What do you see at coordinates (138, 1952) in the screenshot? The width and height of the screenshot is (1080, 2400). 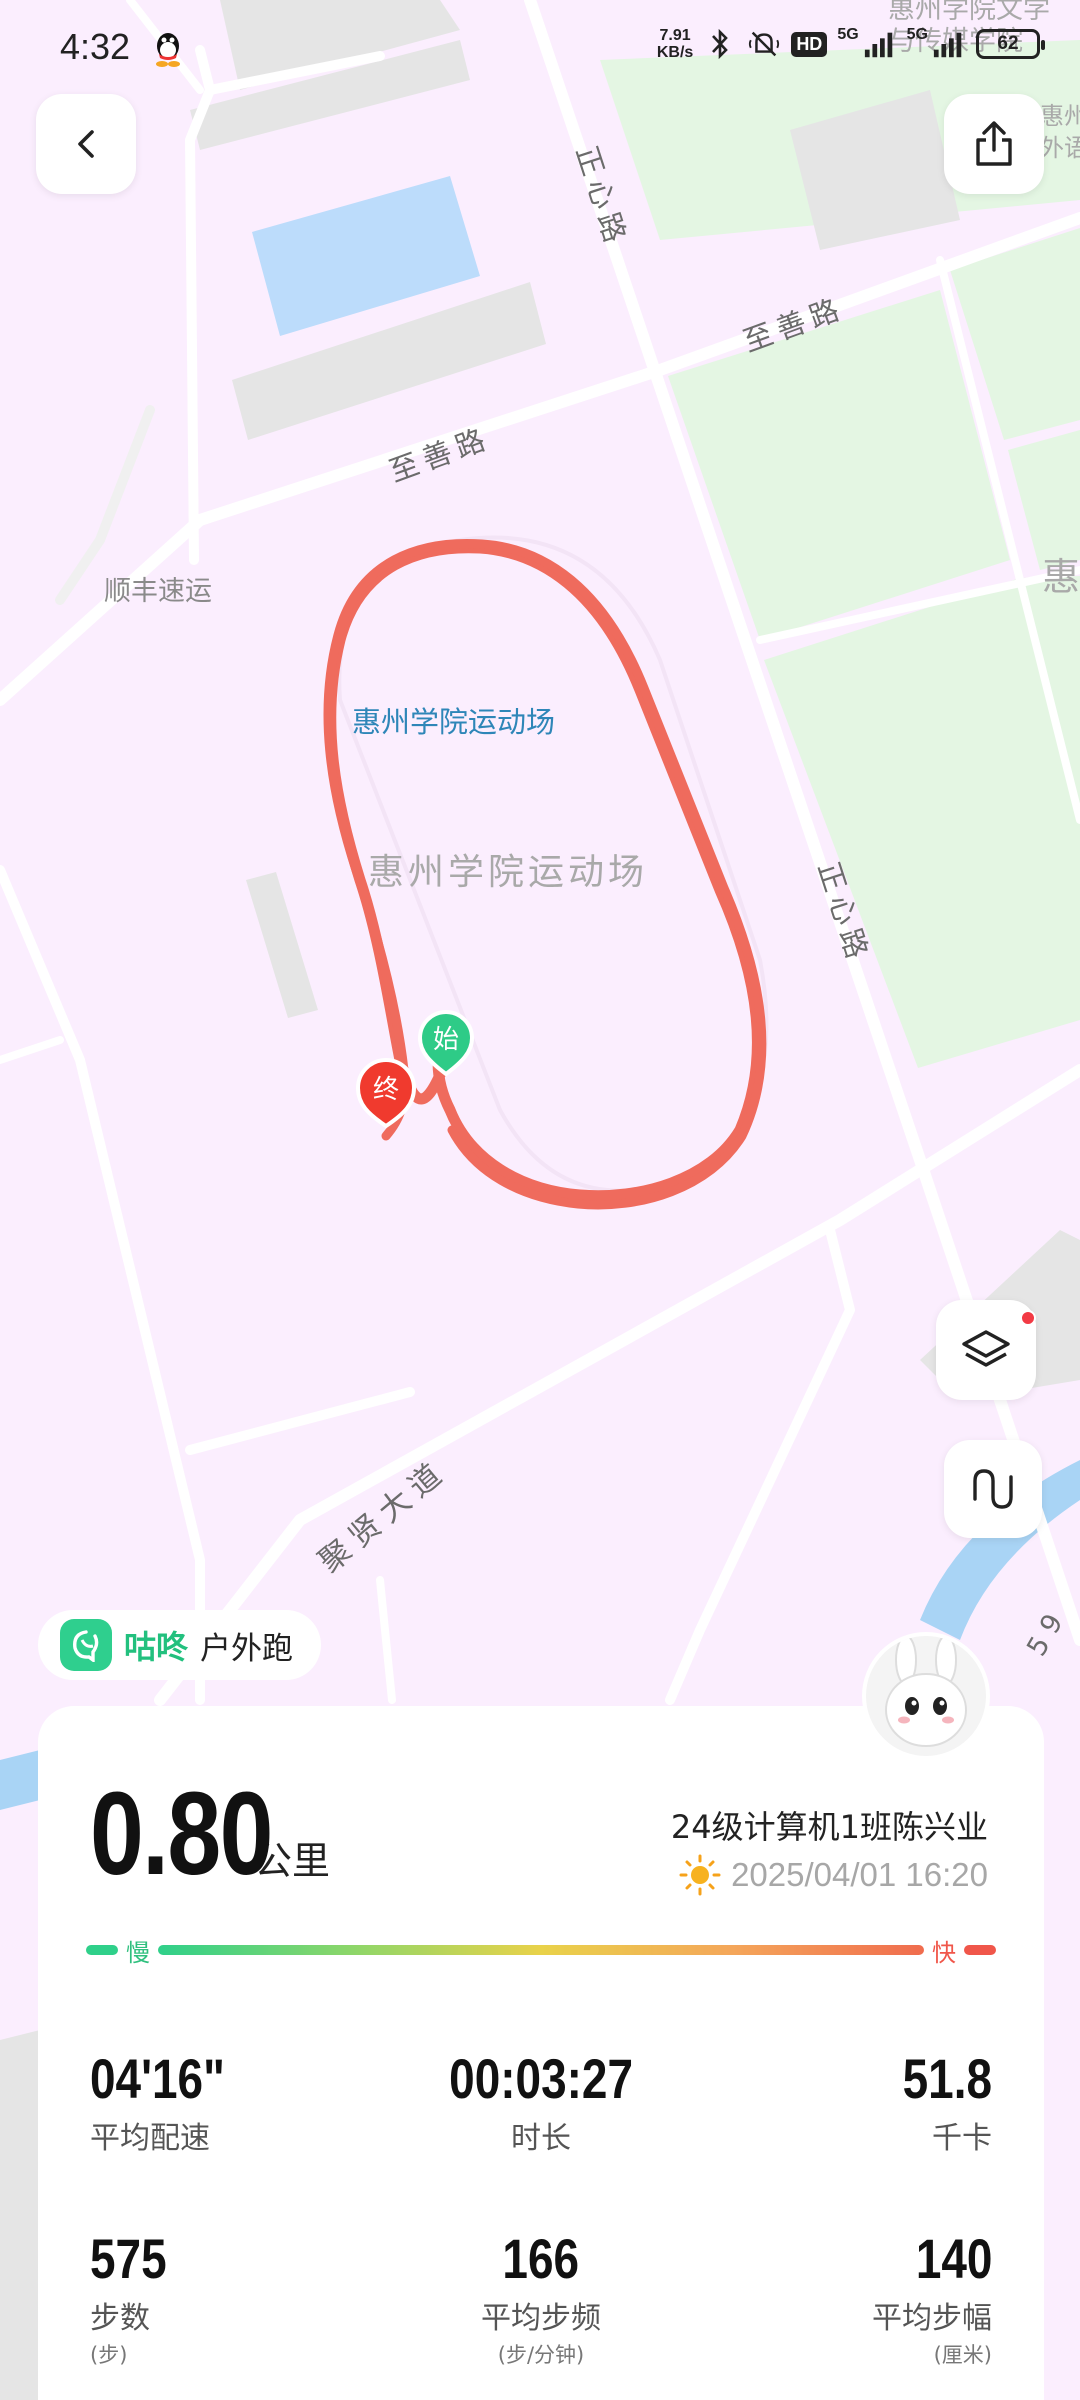 I see `pace-slow-label: 慢` at bounding box center [138, 1952].